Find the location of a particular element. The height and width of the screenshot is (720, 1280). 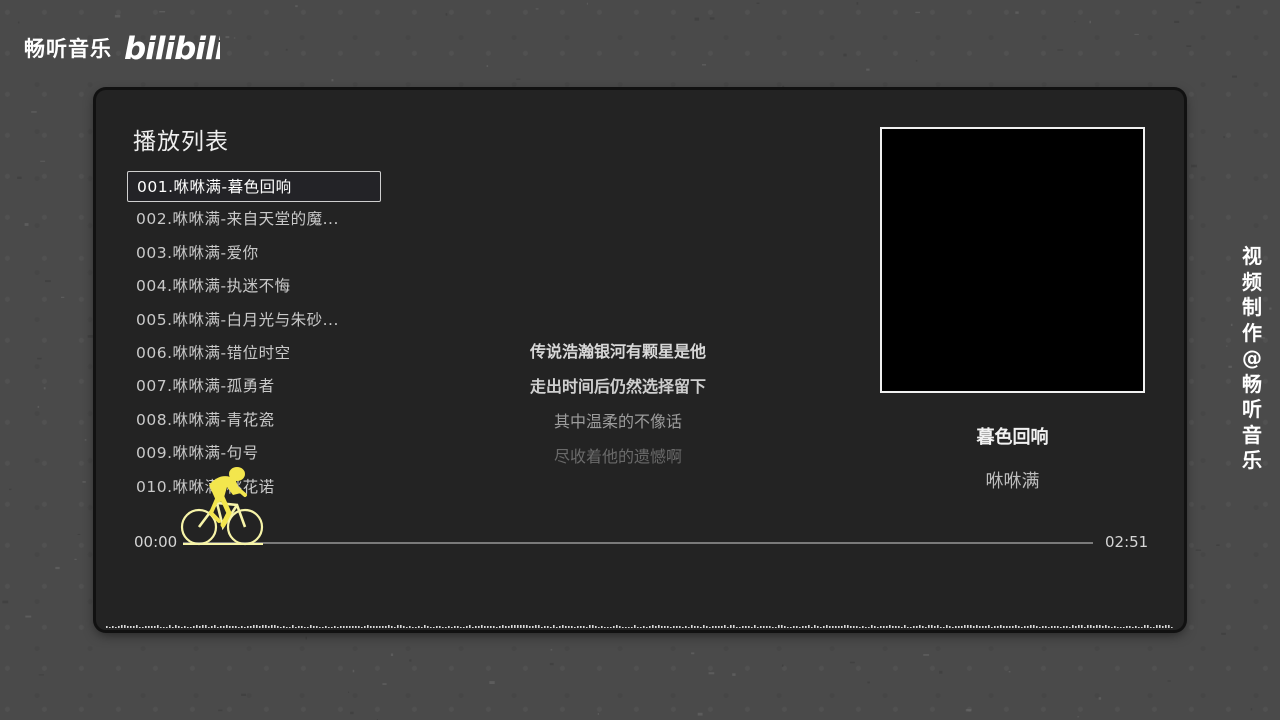

playlist-item: 008.咻咻满-青花瓷 is located at coordinates (254, 420).